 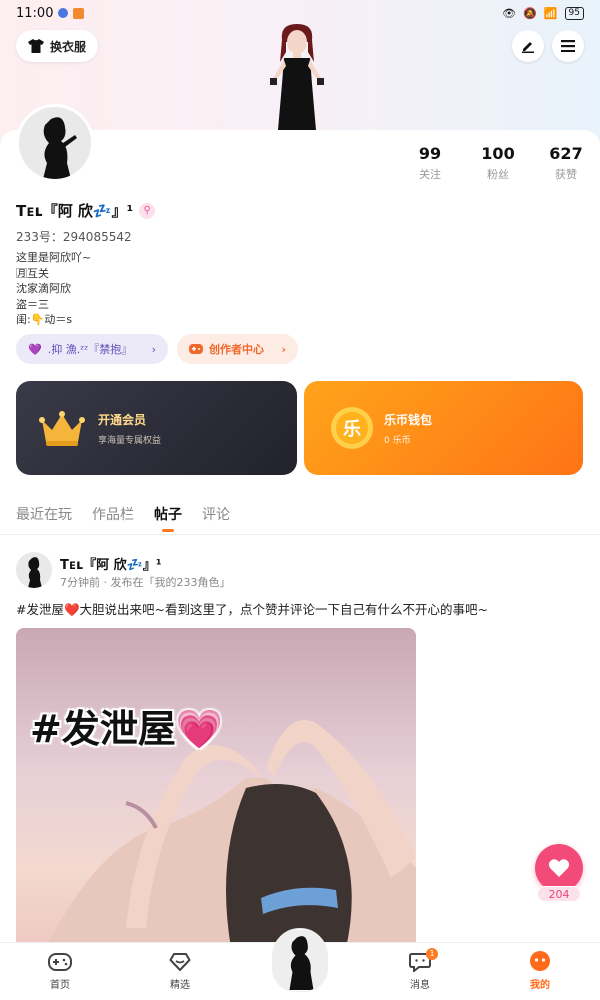 I want to click on like-button, so click(x=559, y=868).